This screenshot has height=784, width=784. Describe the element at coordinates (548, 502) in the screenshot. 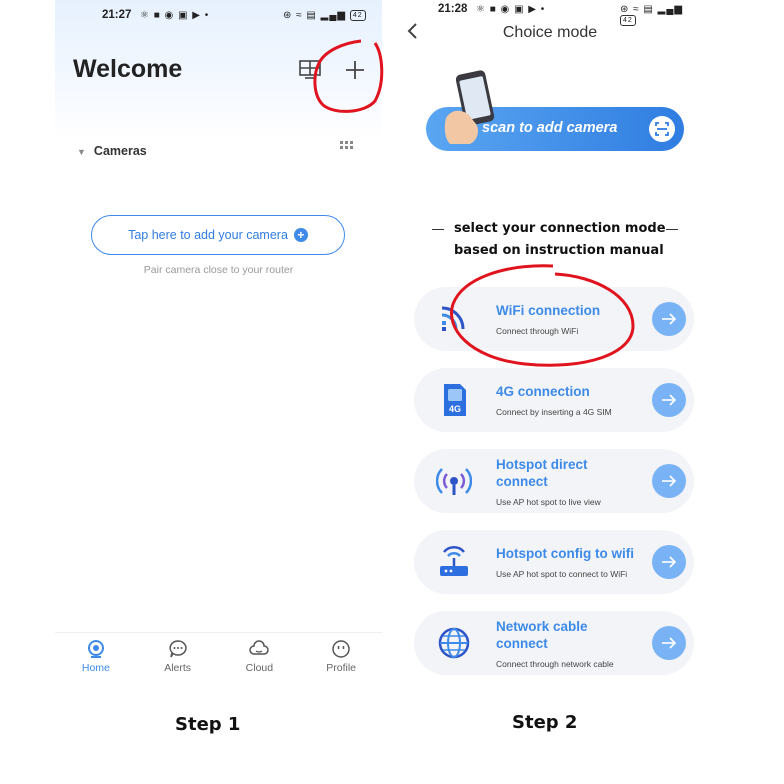

I see `mode-desc-hotspot-direct: Use AP hot spot to live view` at that location.